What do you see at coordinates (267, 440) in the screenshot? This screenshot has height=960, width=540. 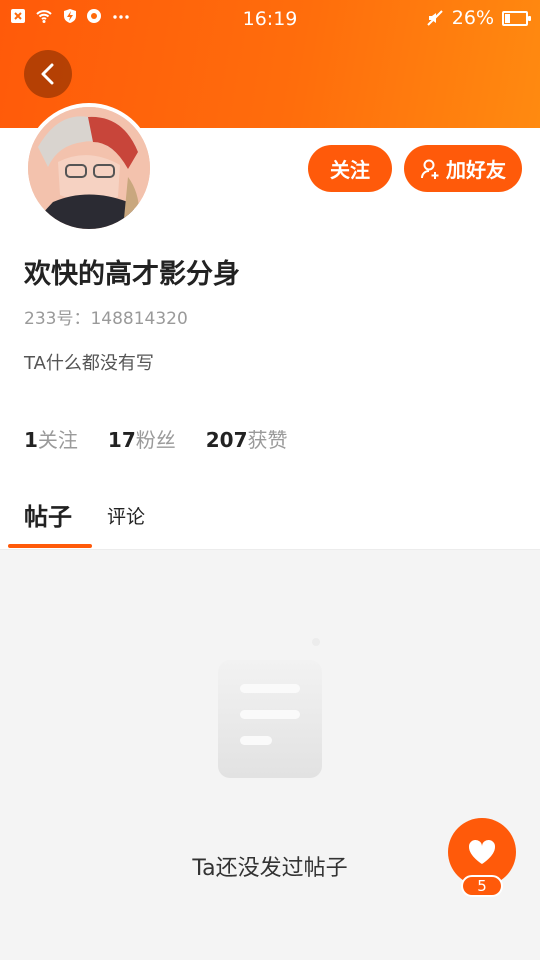 I see `stat-label: 获赞` at bounding box center [267, 440].